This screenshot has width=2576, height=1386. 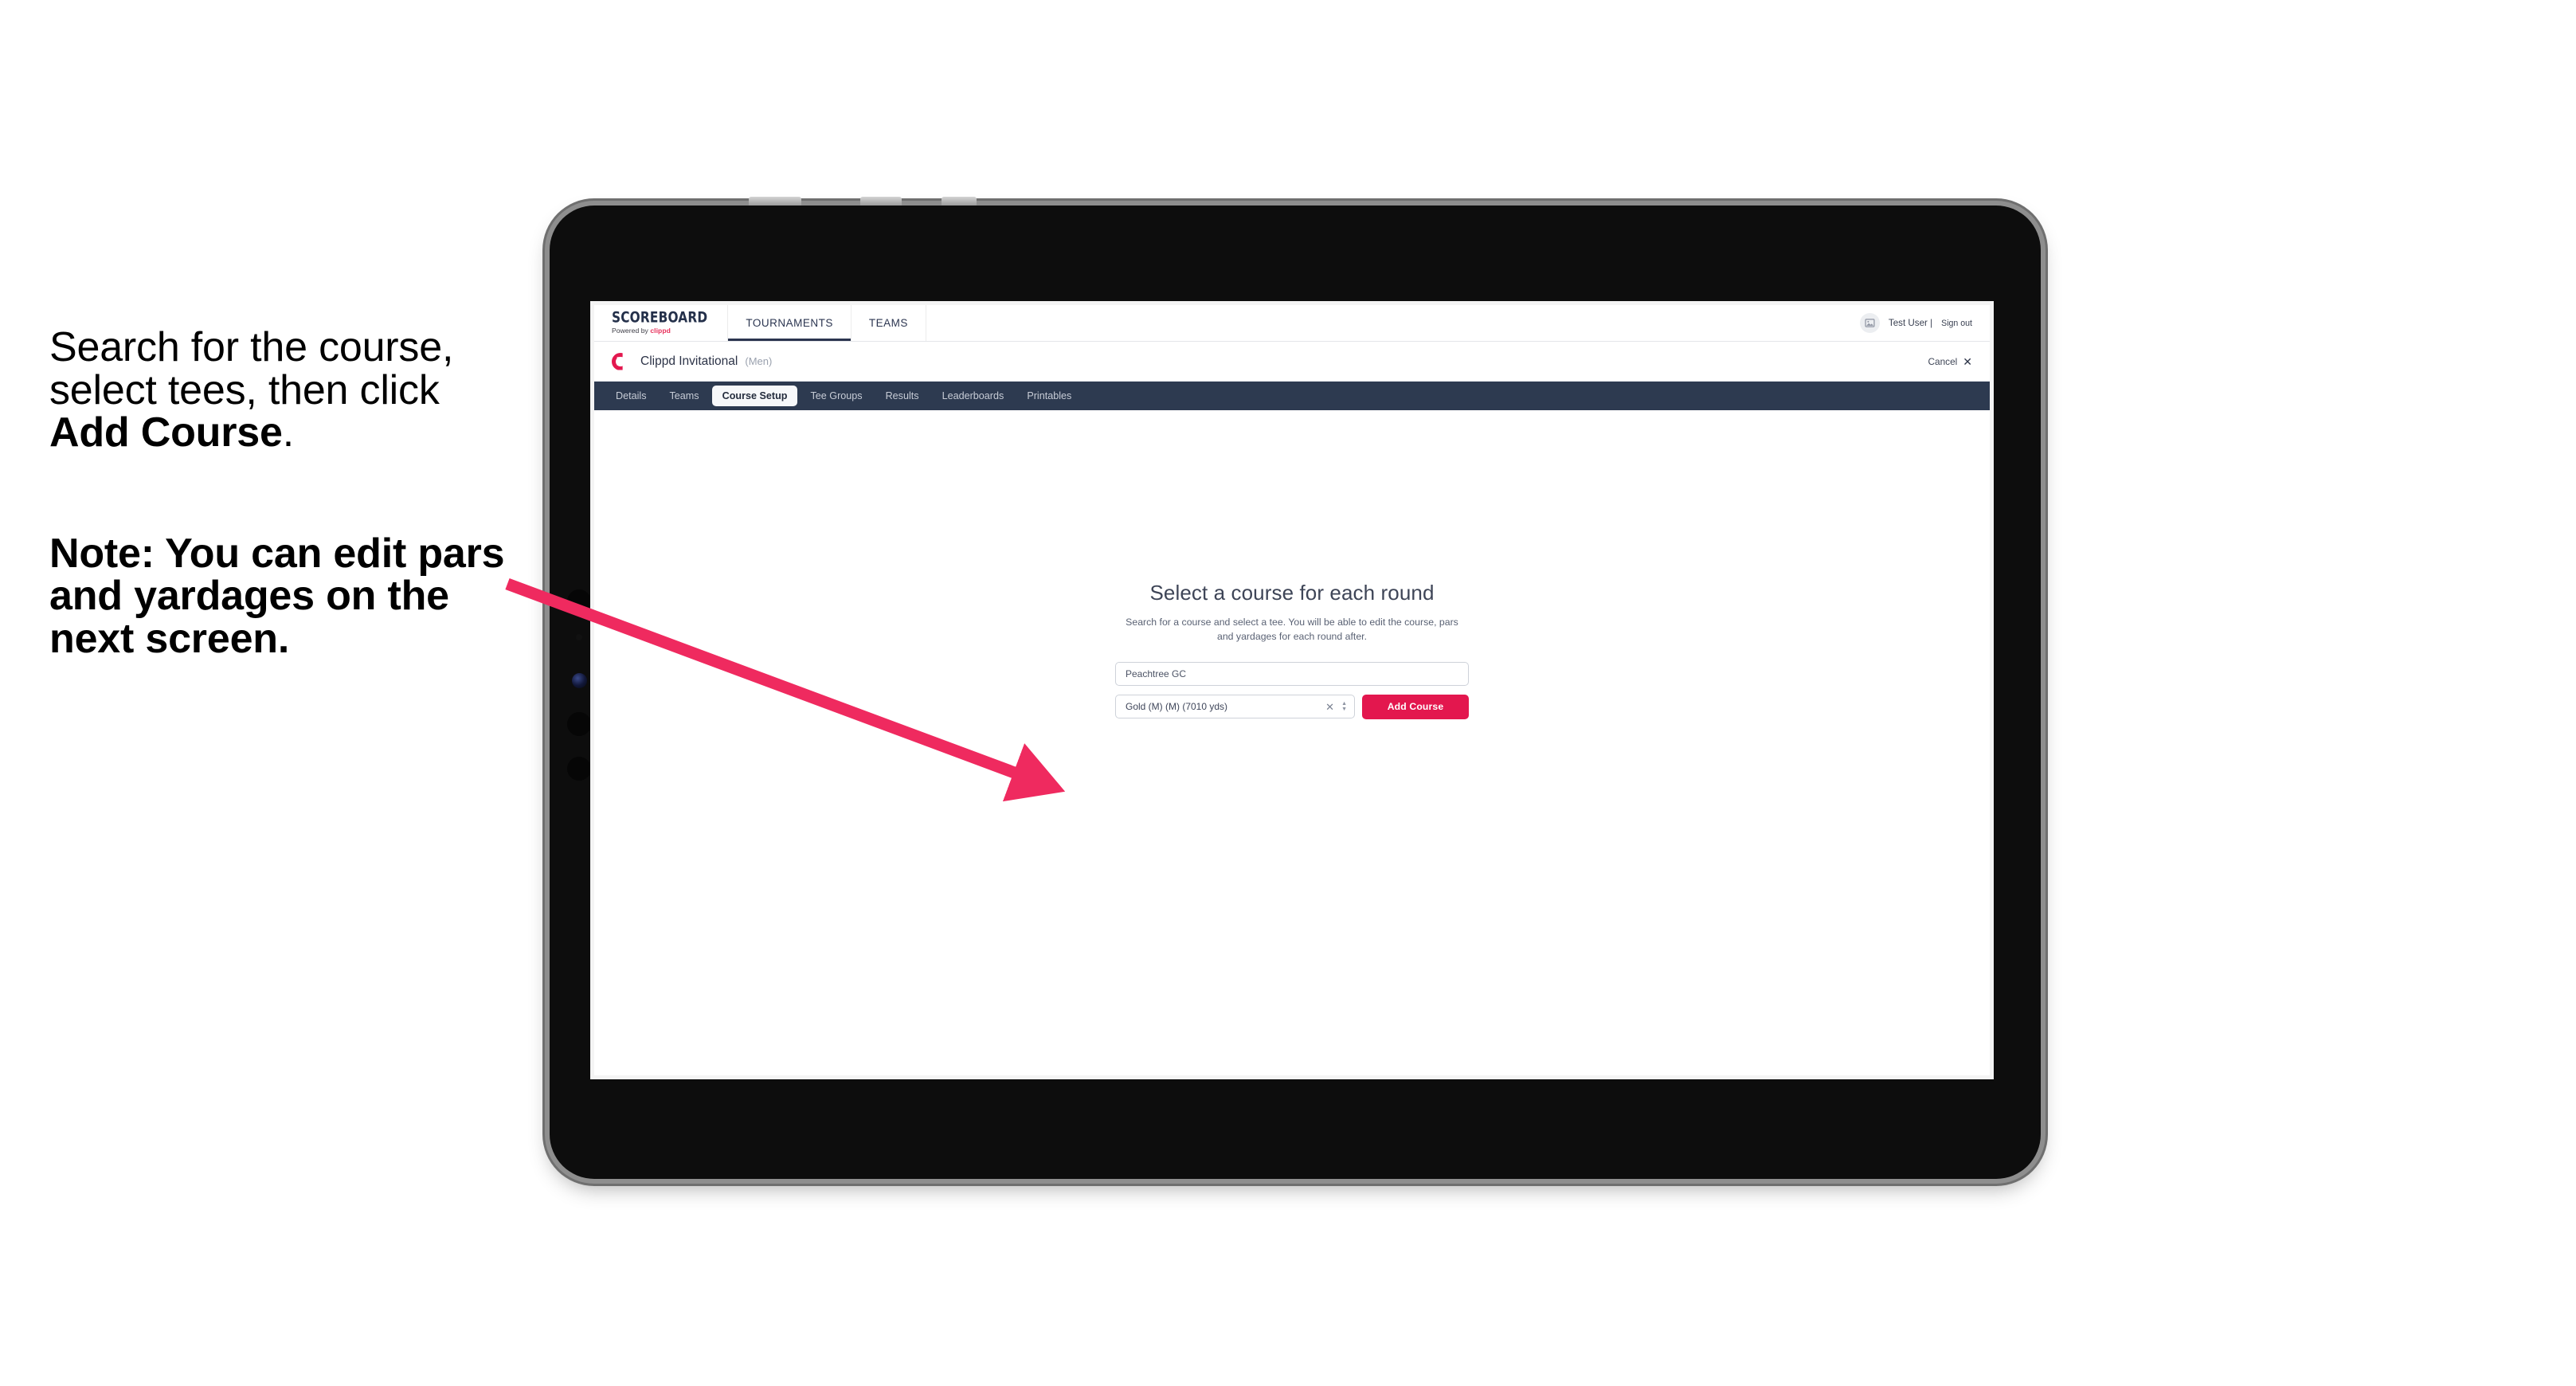 What do you see at coordinates (579, 769) in the screenshot?
I see `device-sensor-lower-icon` at bounding box center [579, 769].